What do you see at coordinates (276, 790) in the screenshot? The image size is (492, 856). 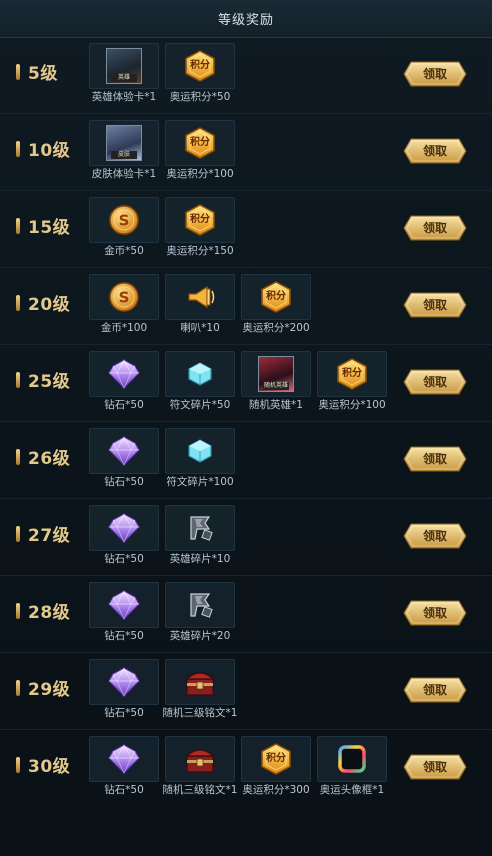 I see `reward-label: 奥运积分*300` at bounding box center [276, 790].